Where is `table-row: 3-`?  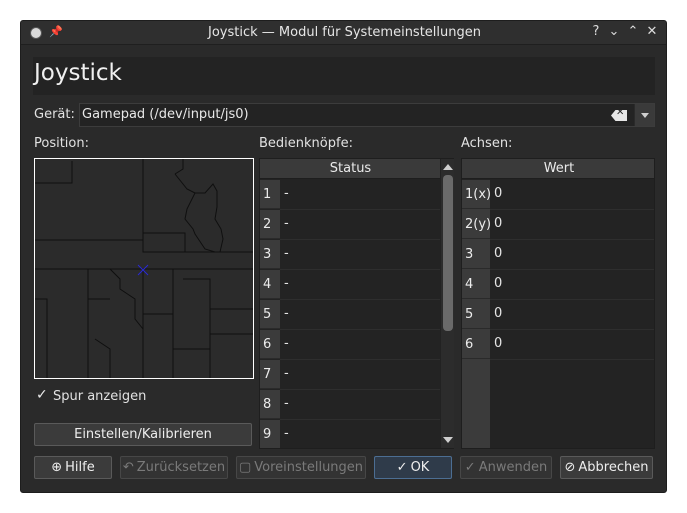 table-row: 3- is located at coordinates (350, 255).